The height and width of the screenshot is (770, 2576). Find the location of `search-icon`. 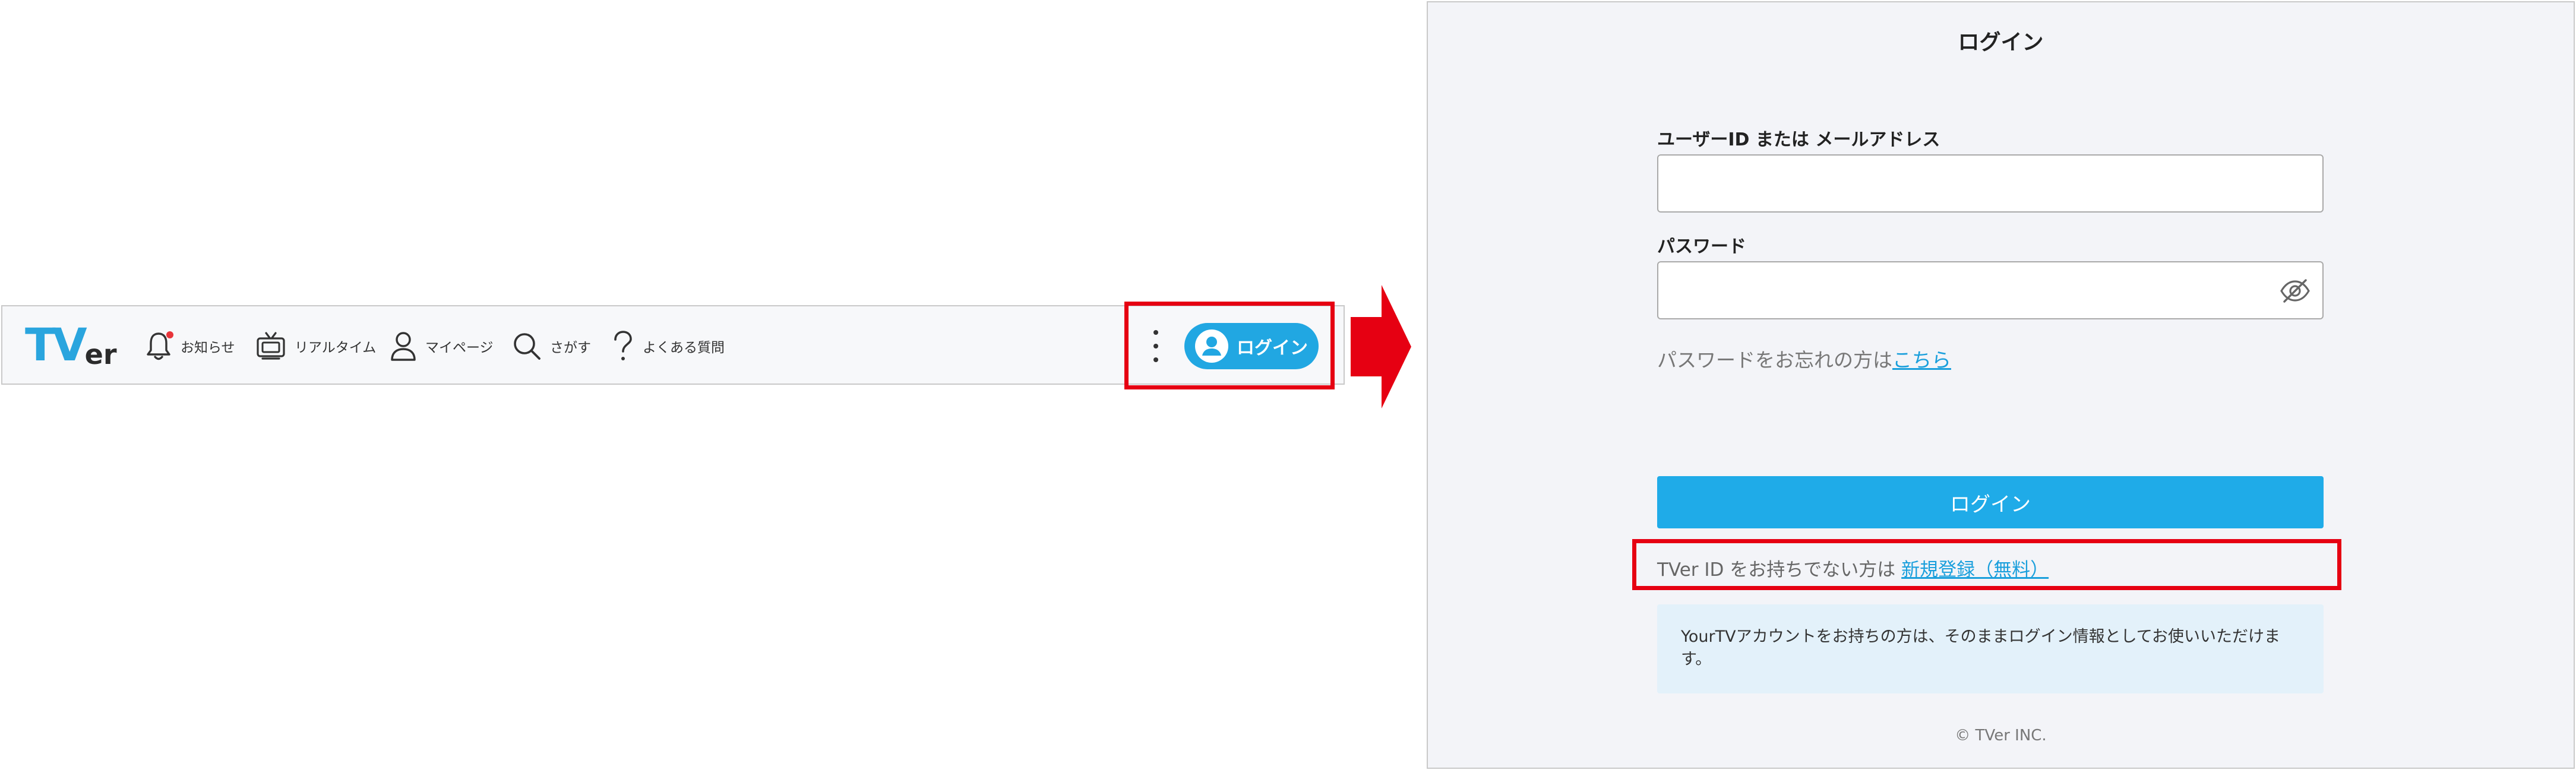

search-icon is located at coordinates (527, 346).